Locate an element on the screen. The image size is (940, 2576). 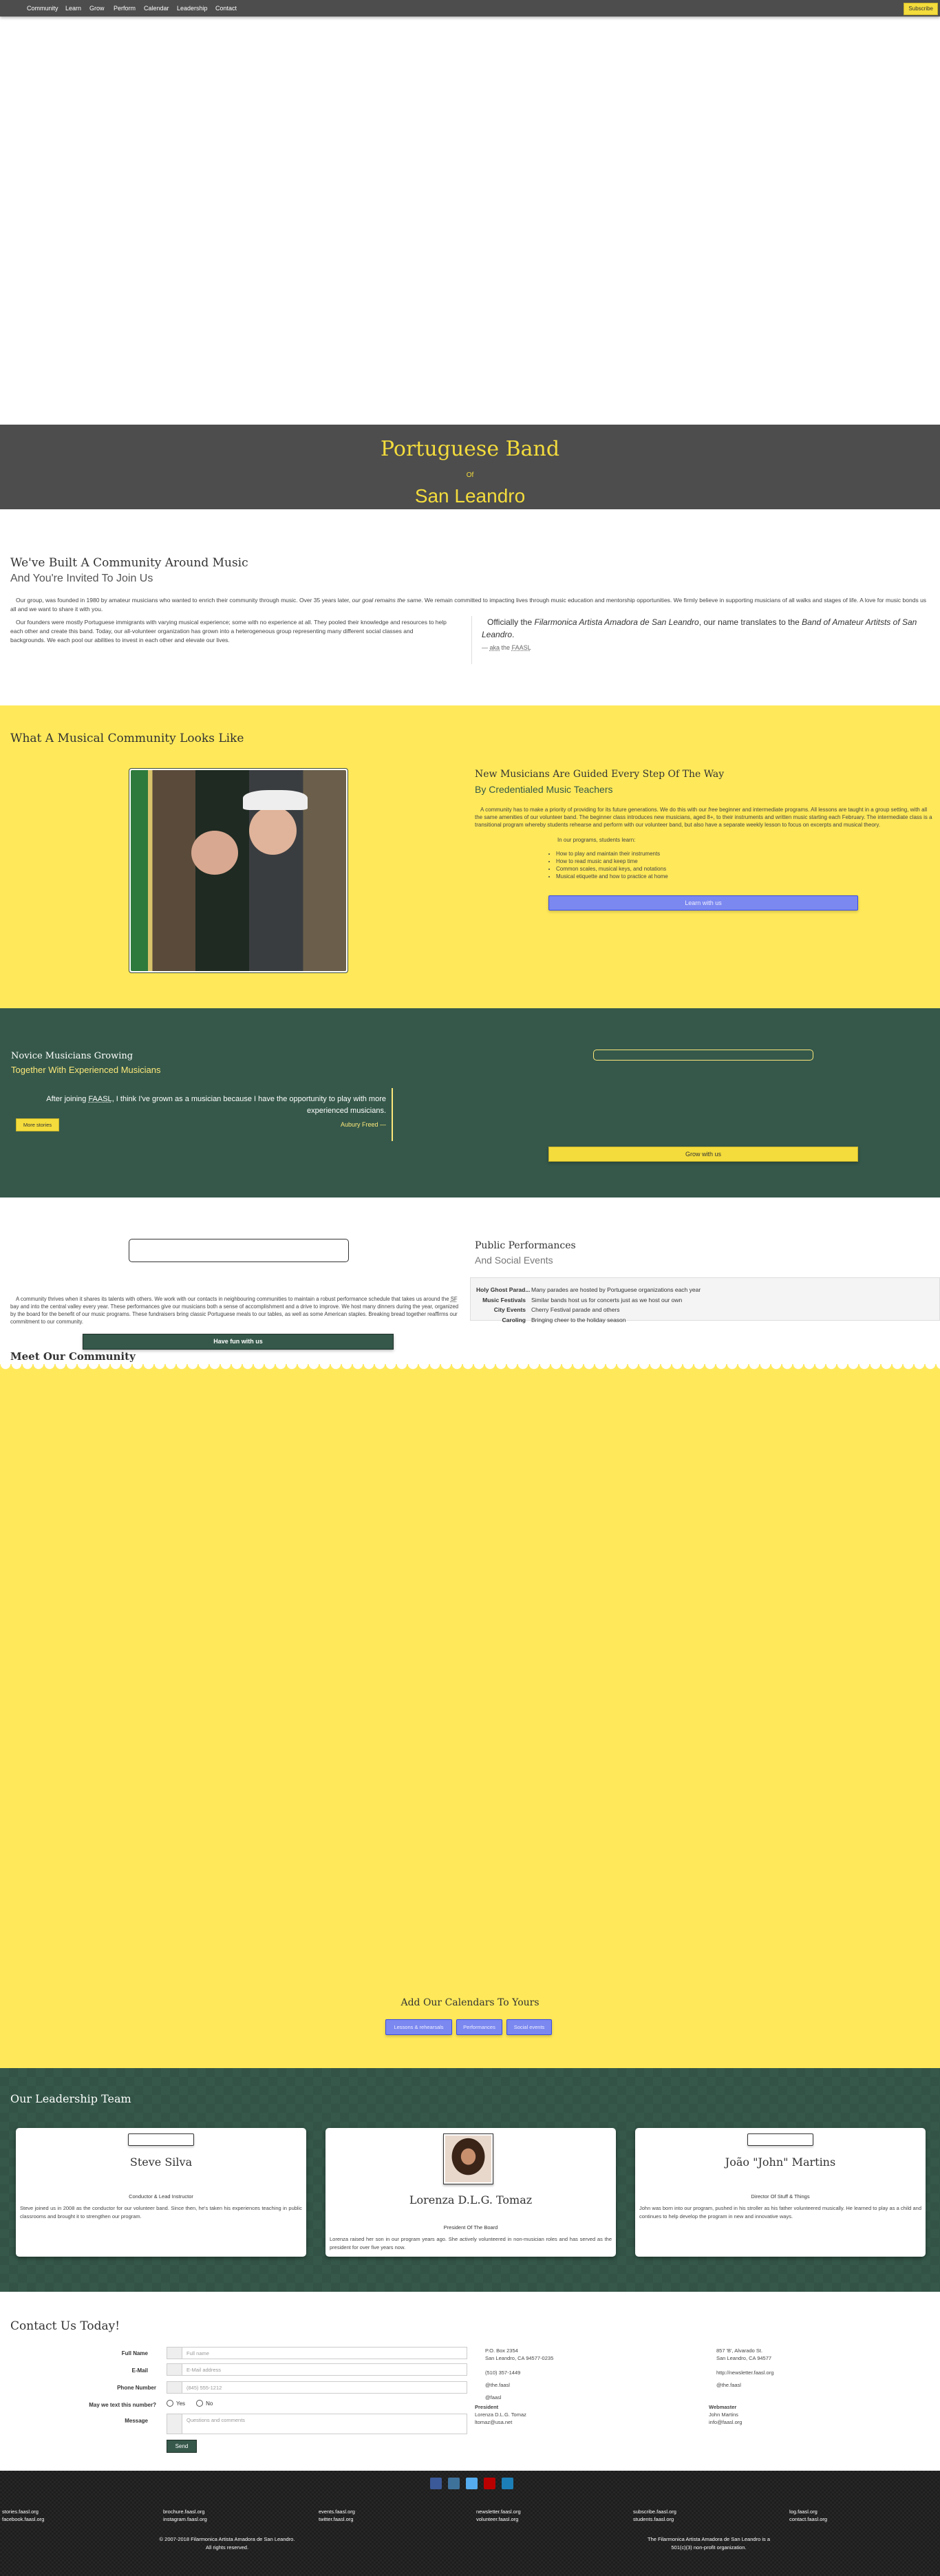
nav-grow: Grow is located at coordinates (97, 8).